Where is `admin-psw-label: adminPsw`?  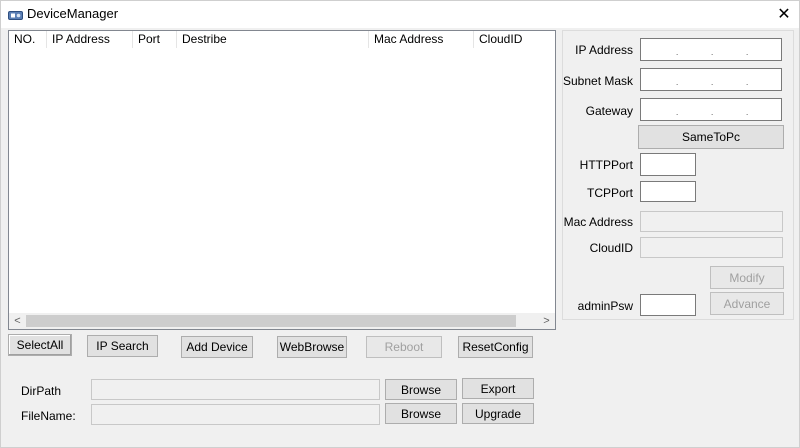 admin-psw-label: adminPsw is located at coordinates (605, 306).